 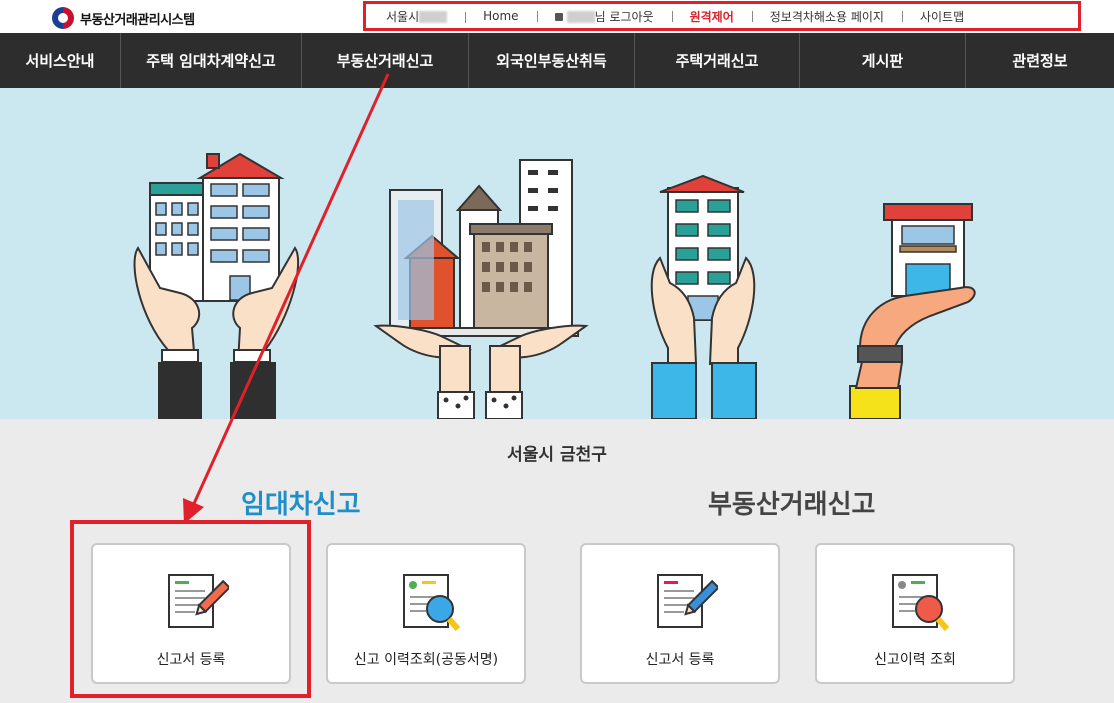 I want to click on nav-item-service-info: 서비스안내, so click(x=60, y=60).